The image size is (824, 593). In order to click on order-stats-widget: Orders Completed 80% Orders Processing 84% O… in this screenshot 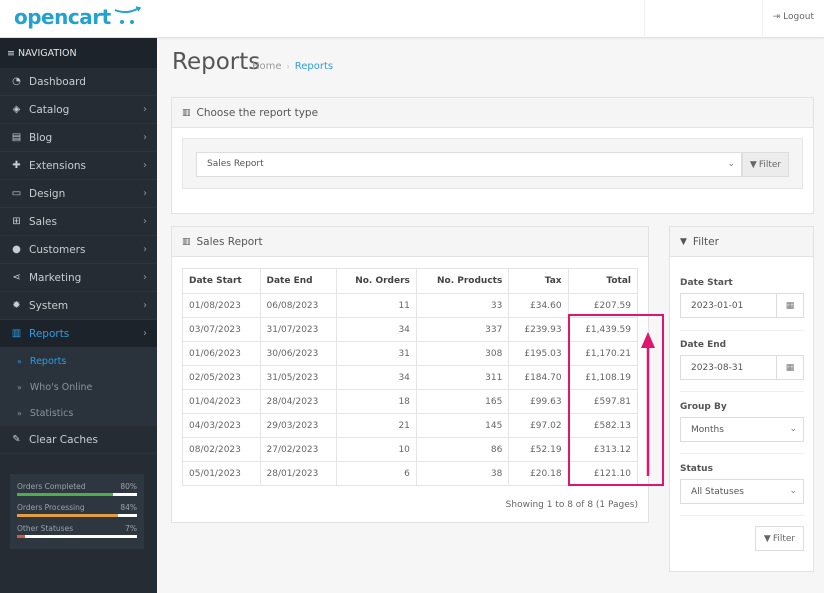, I will do `click(77, 511)`.